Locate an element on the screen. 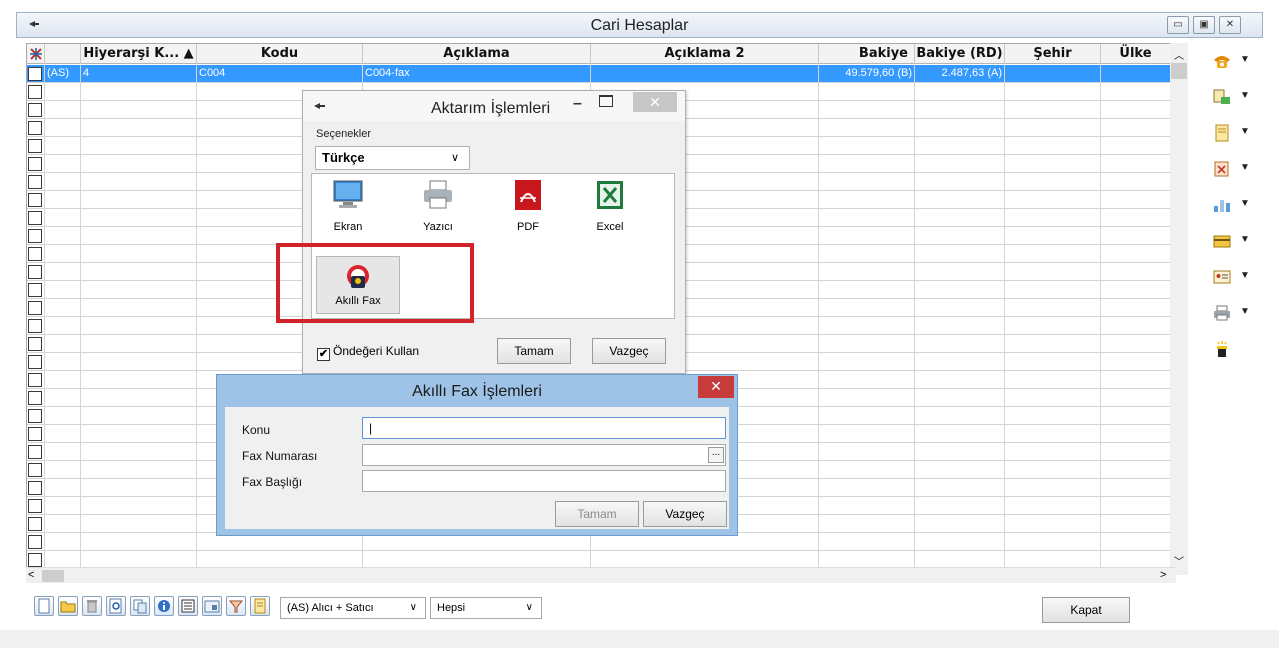 The height and width of the screenshot is (648, 1279). select-all-icon is located at coordinates (36, 54).